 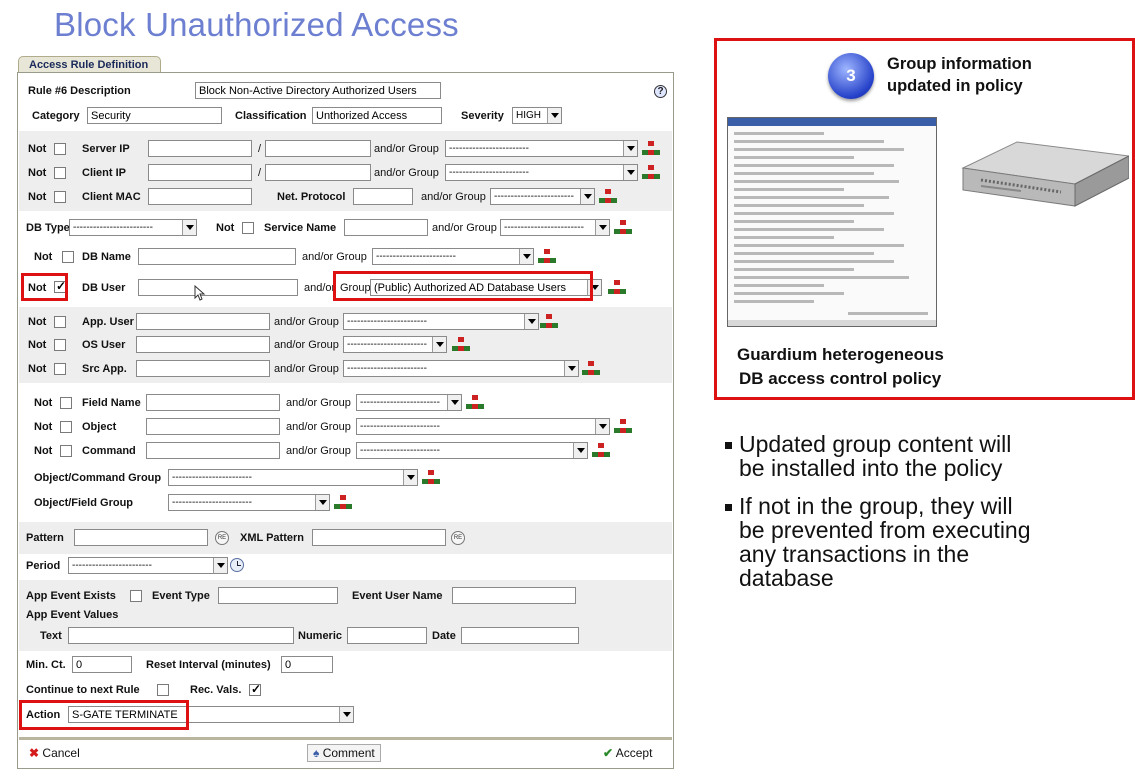 I want to click on text-input, so click(x=181, y=635).